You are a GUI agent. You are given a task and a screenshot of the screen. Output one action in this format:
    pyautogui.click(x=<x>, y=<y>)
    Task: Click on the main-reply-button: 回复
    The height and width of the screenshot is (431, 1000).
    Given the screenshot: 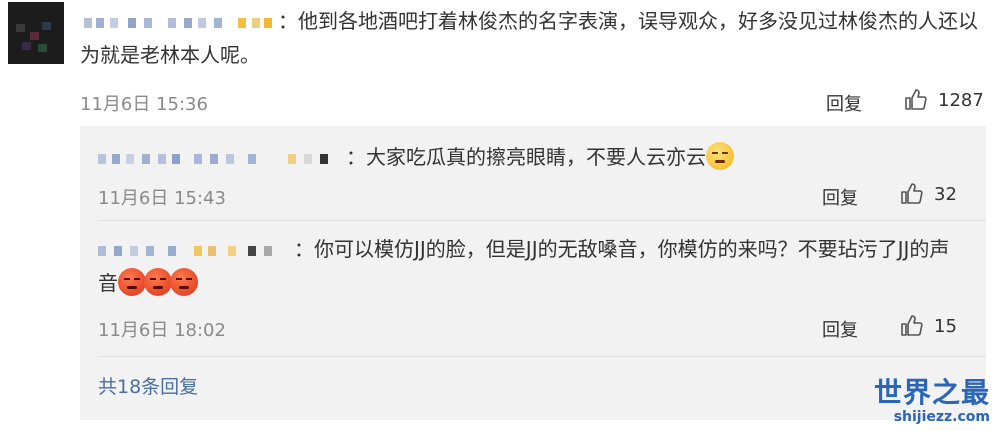 What is the action you would take?
    pyautogui.click(x=844, y=103)
    